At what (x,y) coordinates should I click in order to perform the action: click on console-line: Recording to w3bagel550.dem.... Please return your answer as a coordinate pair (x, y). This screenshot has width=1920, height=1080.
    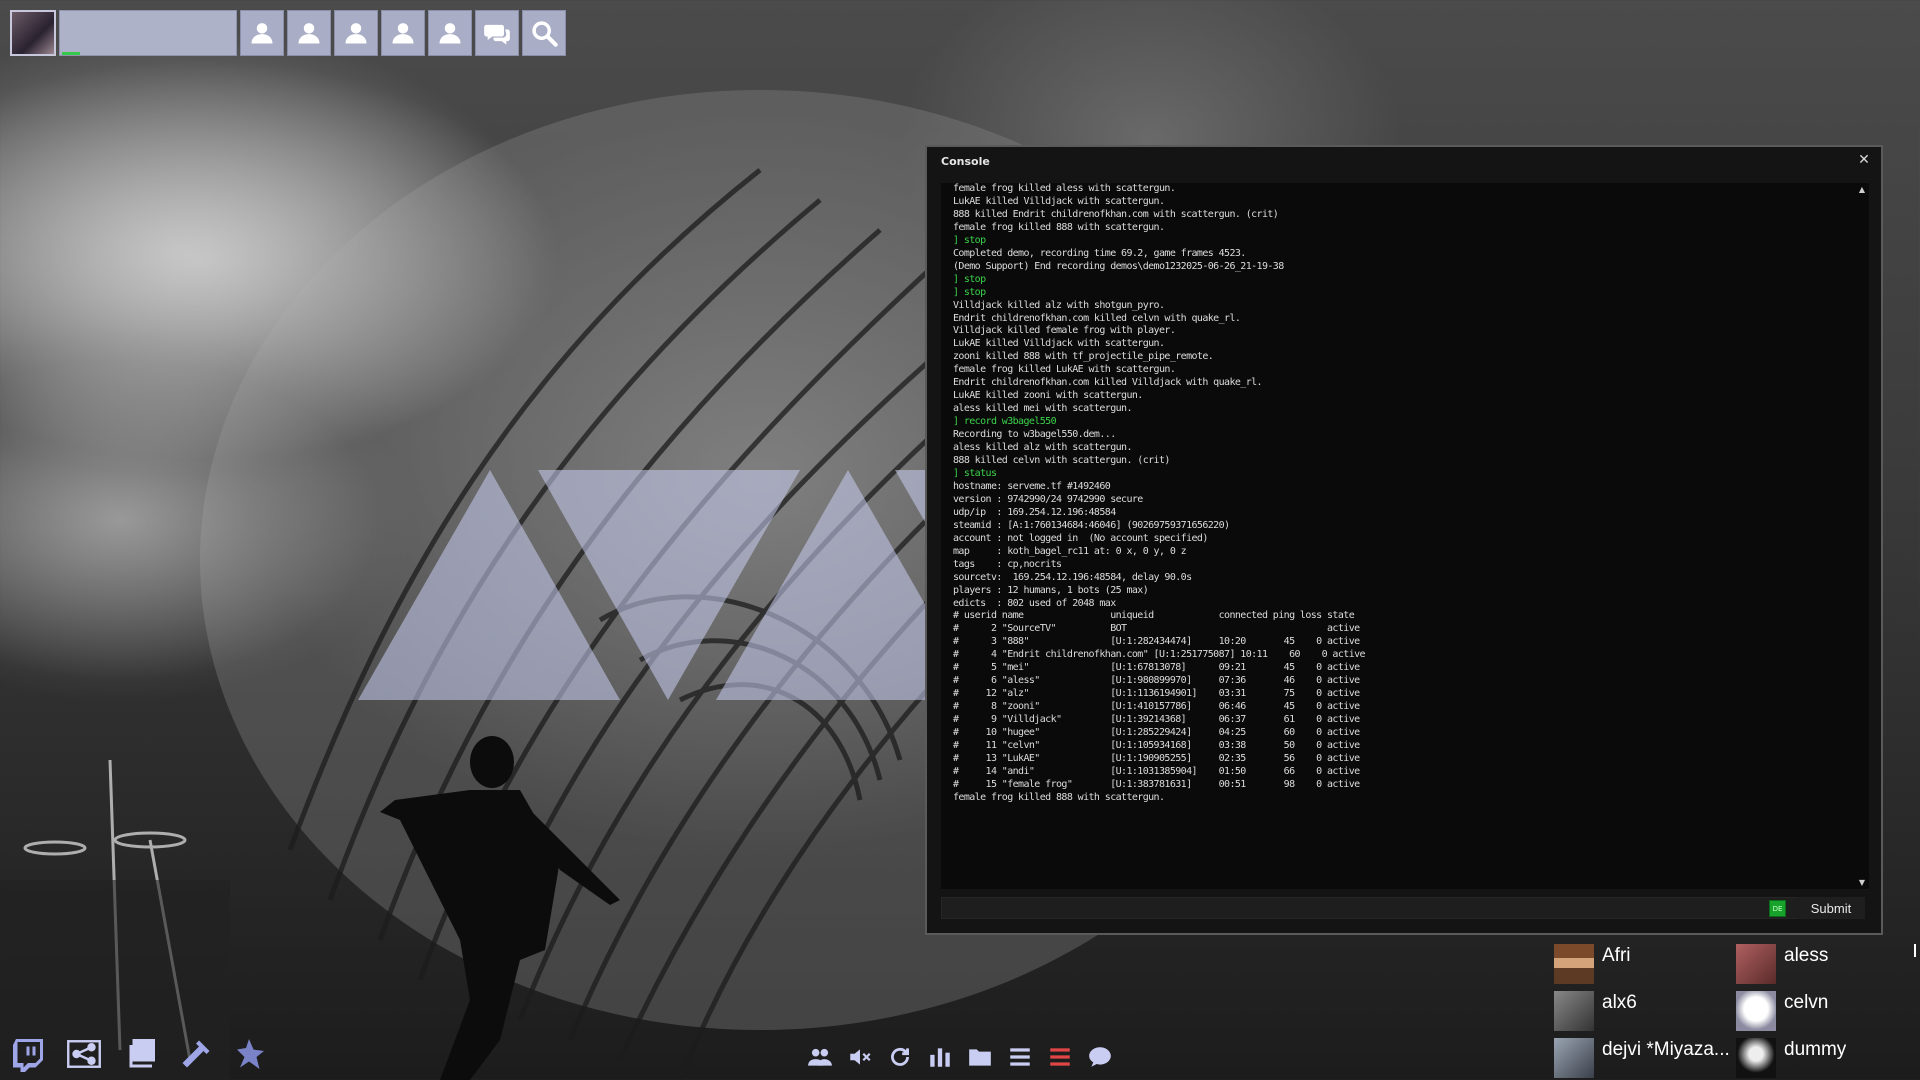
    Looking at the image, I should click on (1034, 435).